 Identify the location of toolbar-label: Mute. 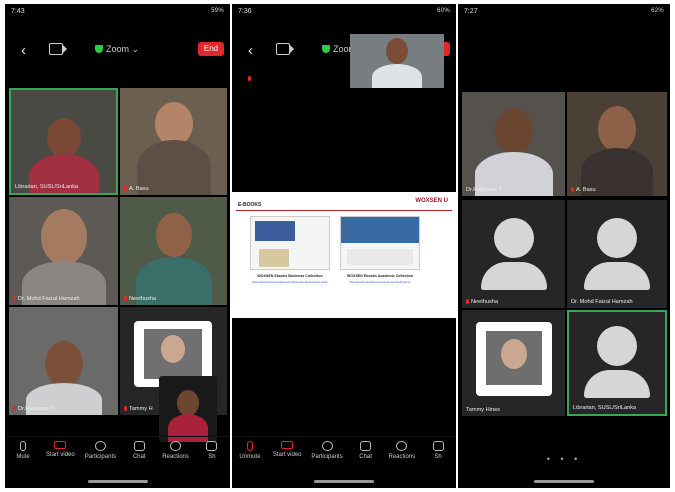
(23, 457).